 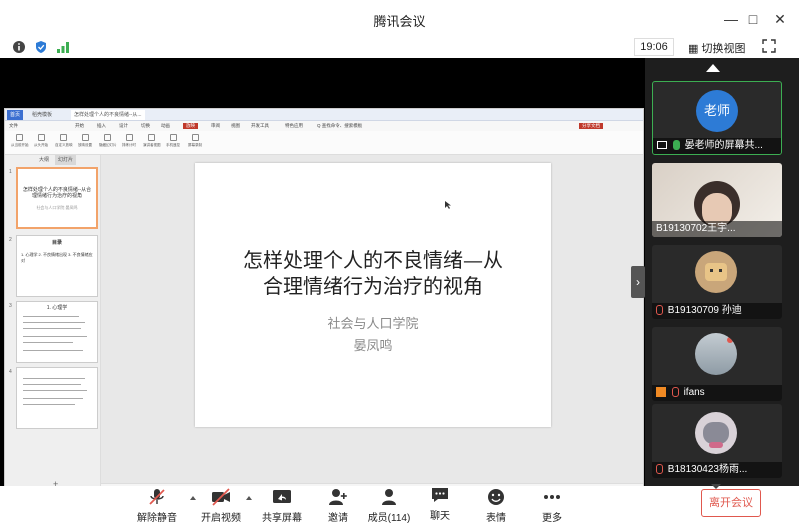 I want to click on ribbon-item: 演讲者视图, so click(x=152, y=143).